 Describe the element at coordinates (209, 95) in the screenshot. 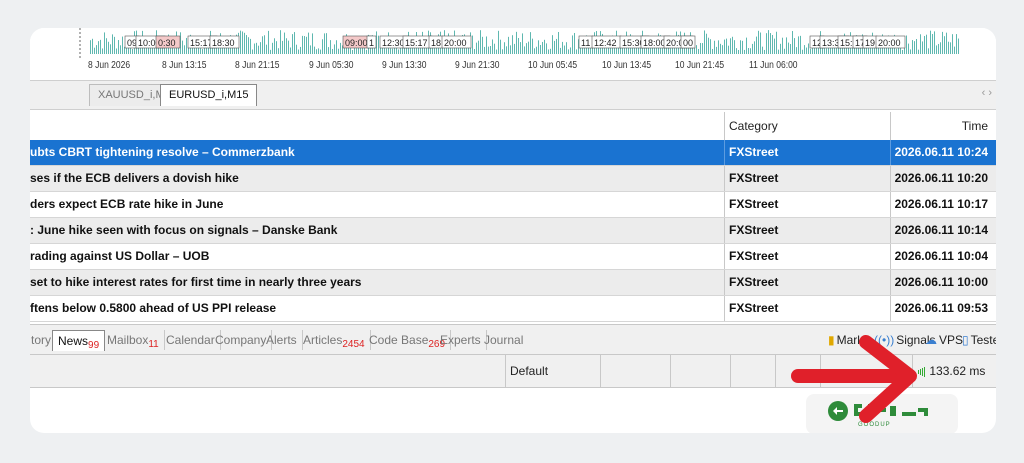

I see `chart-tab-eurusd: EURUSD_i,M15` at that location.